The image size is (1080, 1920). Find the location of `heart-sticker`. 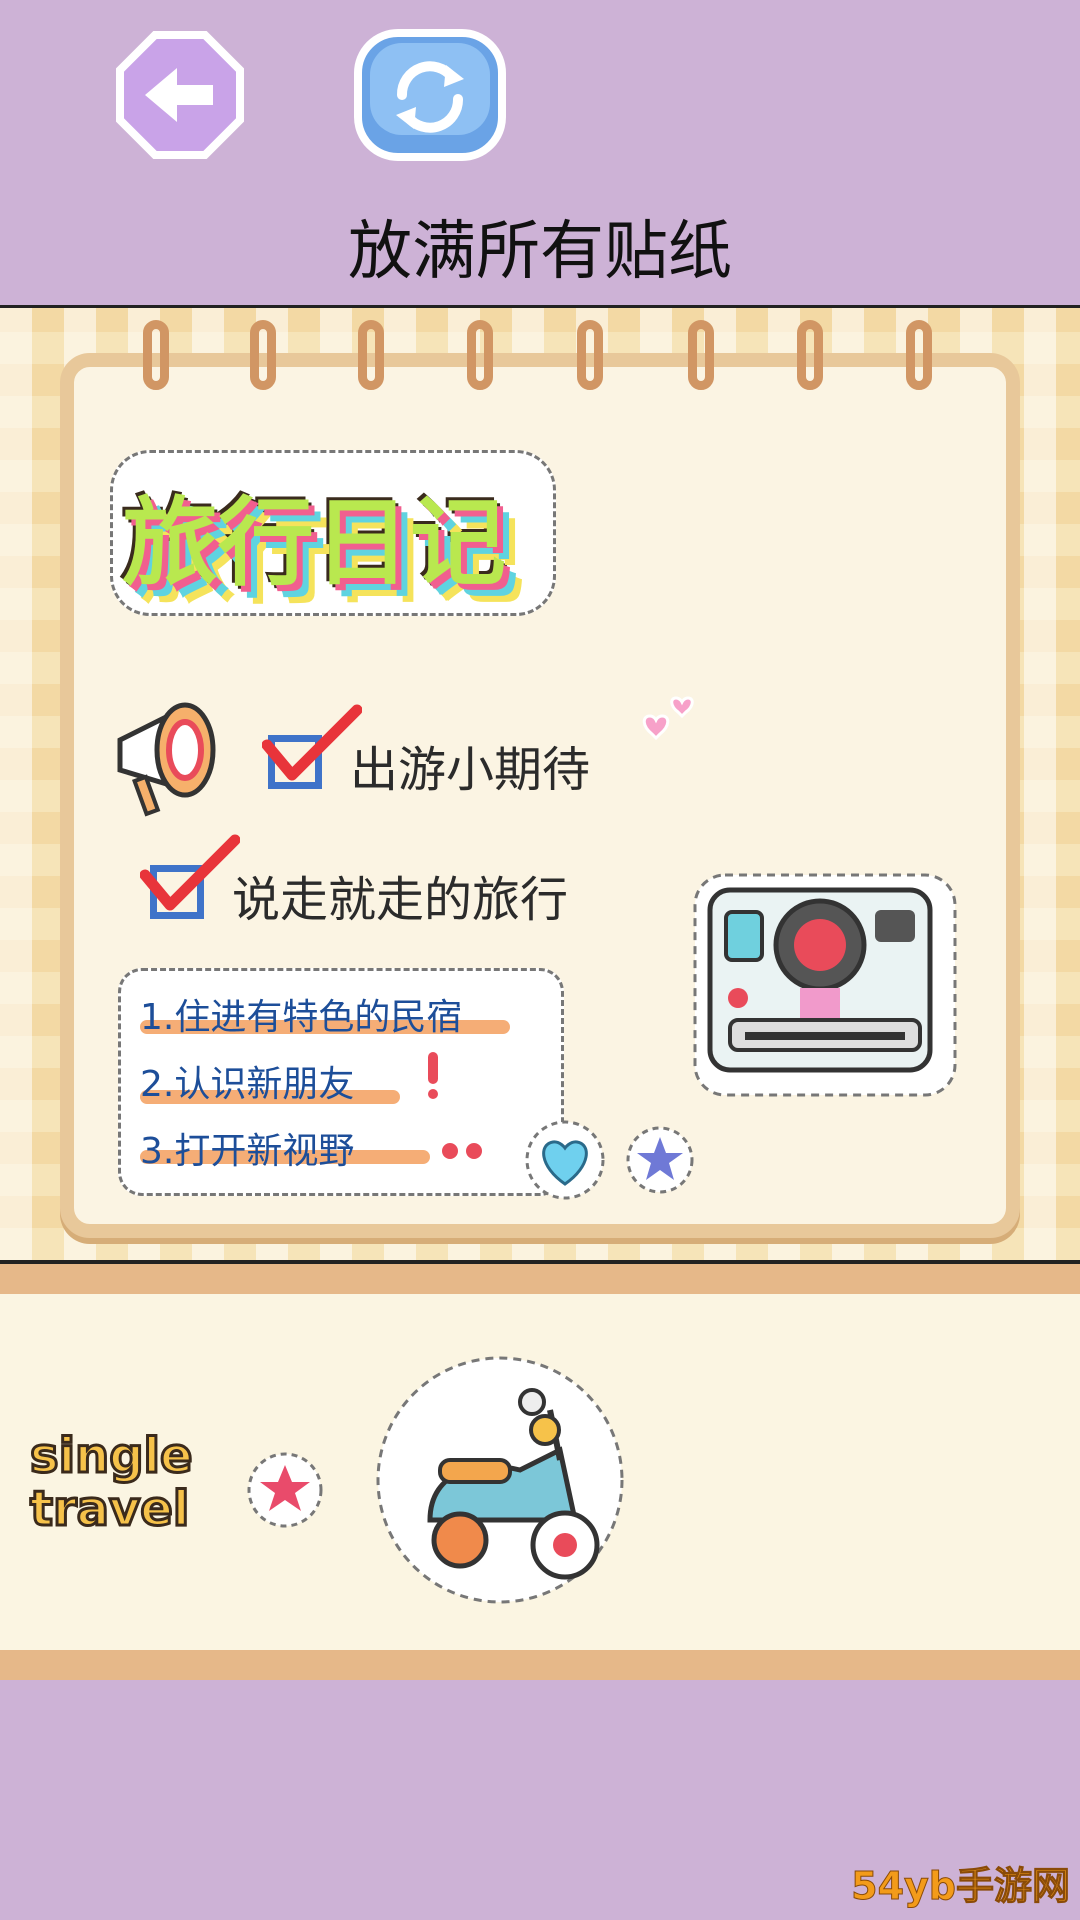

heart-sticker is located at coordinates (565, 1162).